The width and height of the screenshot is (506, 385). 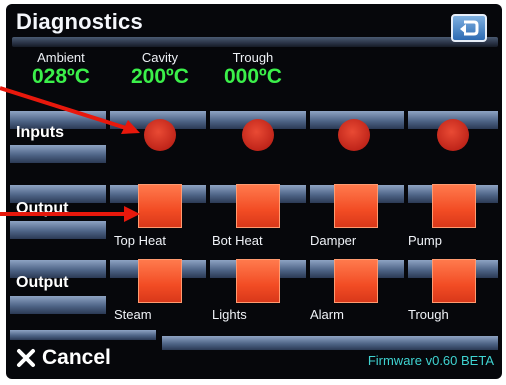 I want to click on annotation-arrow-inputs, so click(x=63, y=108).